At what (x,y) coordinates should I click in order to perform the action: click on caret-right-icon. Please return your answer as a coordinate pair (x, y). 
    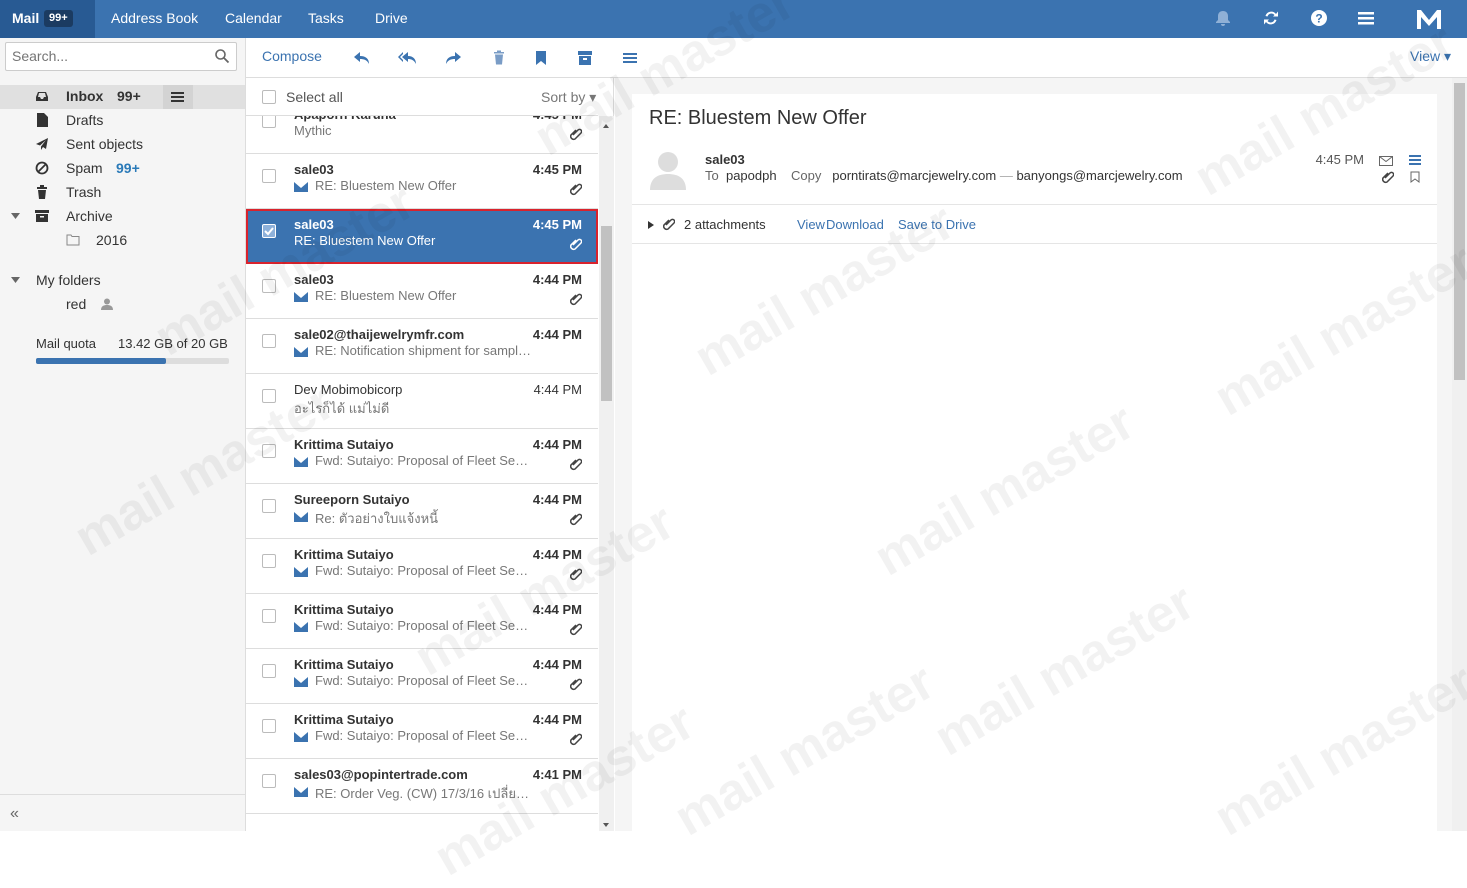
    Looking at the image, I should click on (651, 225).